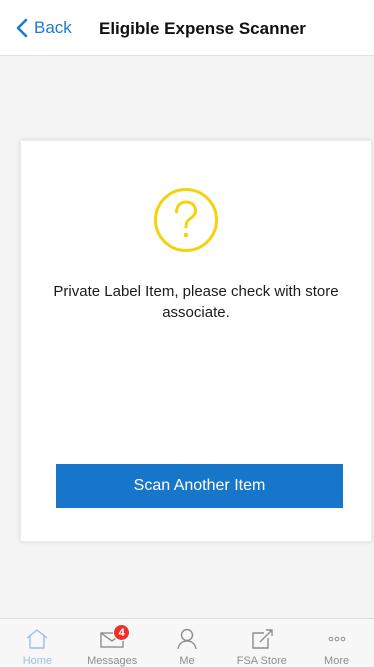  I want to click on tab-more: More, so click(336, 643).